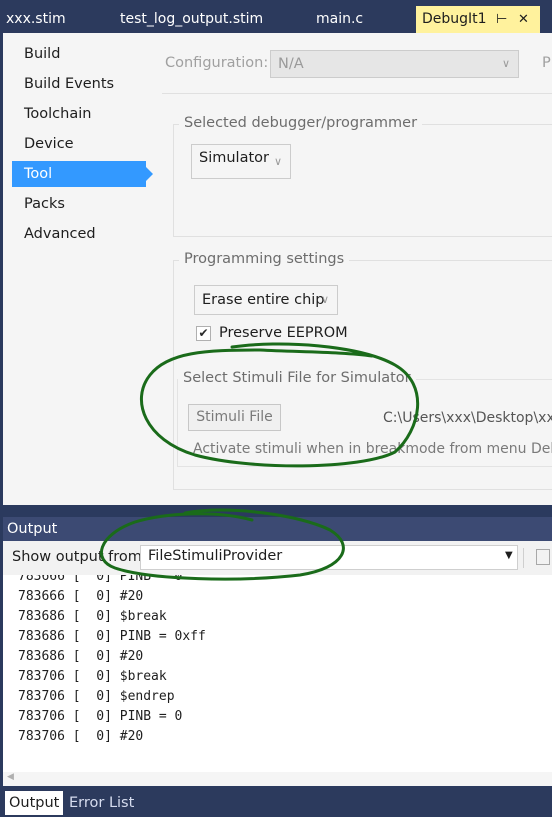 The height and width of the screenshot is (817, 552). What do you see at coordinates (222, 544) in the screenshot?
I see `annotation-circle-output-source` at bounding box center [222, 544].